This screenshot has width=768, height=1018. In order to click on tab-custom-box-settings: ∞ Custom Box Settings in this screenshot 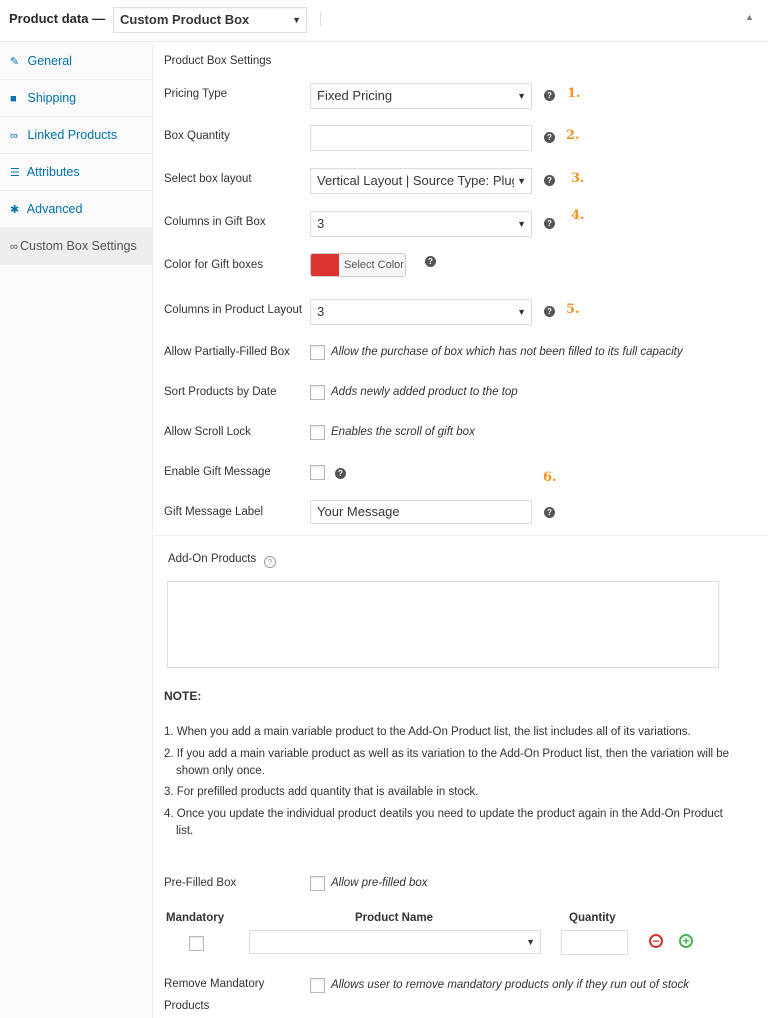, I will do `click(76, 246)`.